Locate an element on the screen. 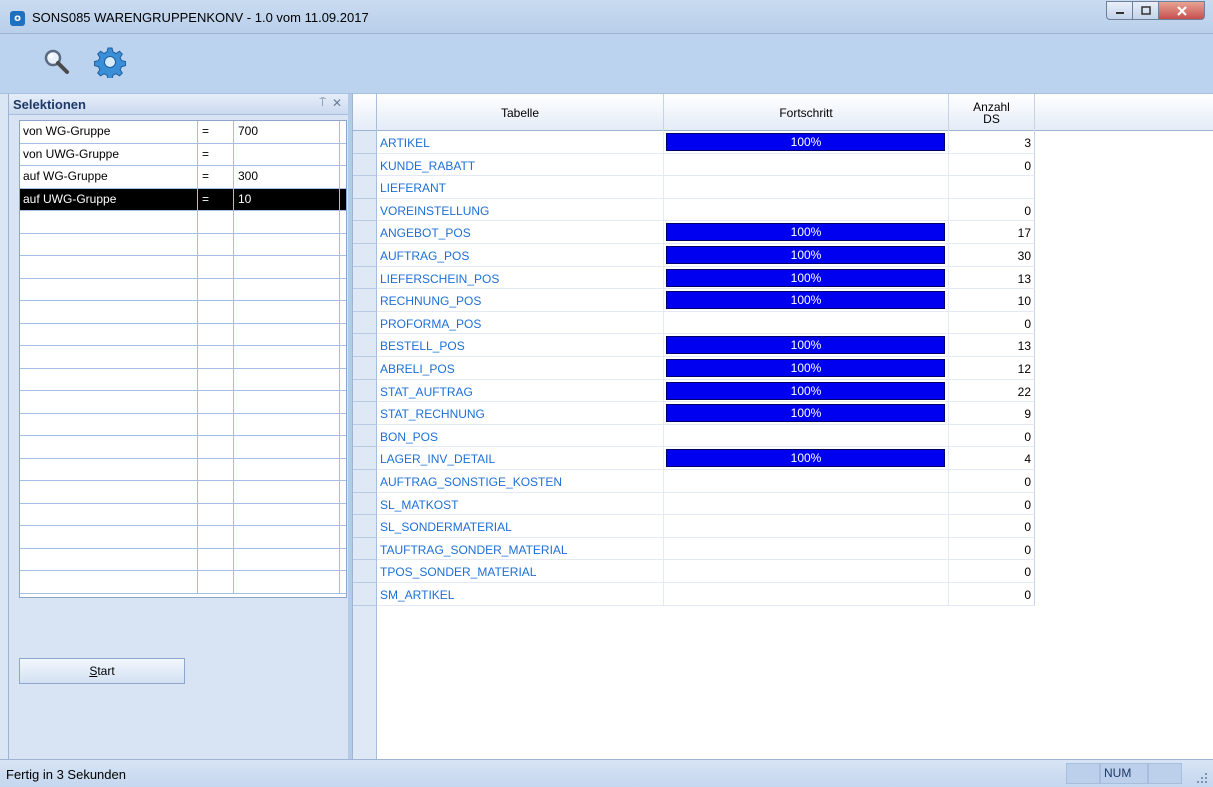 Image resolution: width=1213 pixels, height=787 pixels. table-name-cell: PROFORMA_POS is located at coordinates (520, 323).